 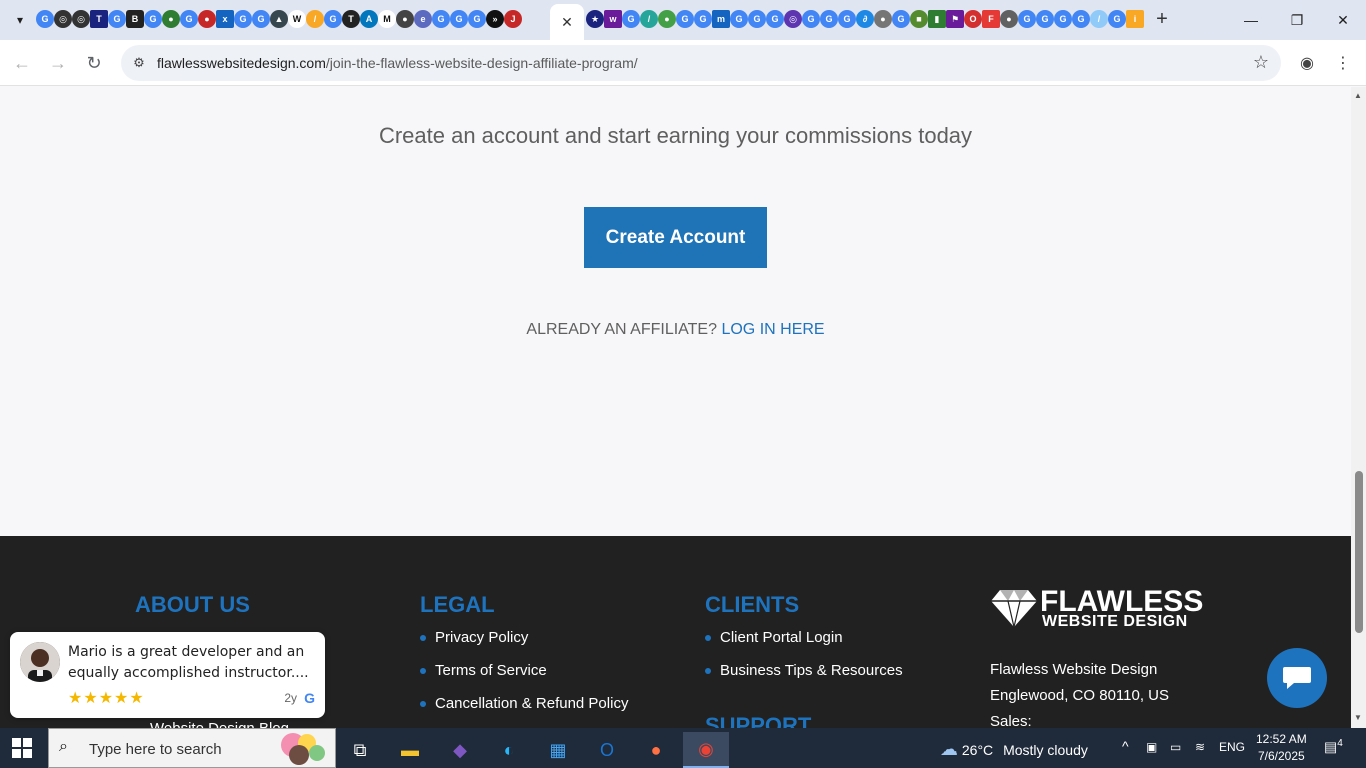 What do you see at coordinates (937, 19) in the screenshot?
I see `chart-site-icon: ▮` at bounding box center [937, 19].